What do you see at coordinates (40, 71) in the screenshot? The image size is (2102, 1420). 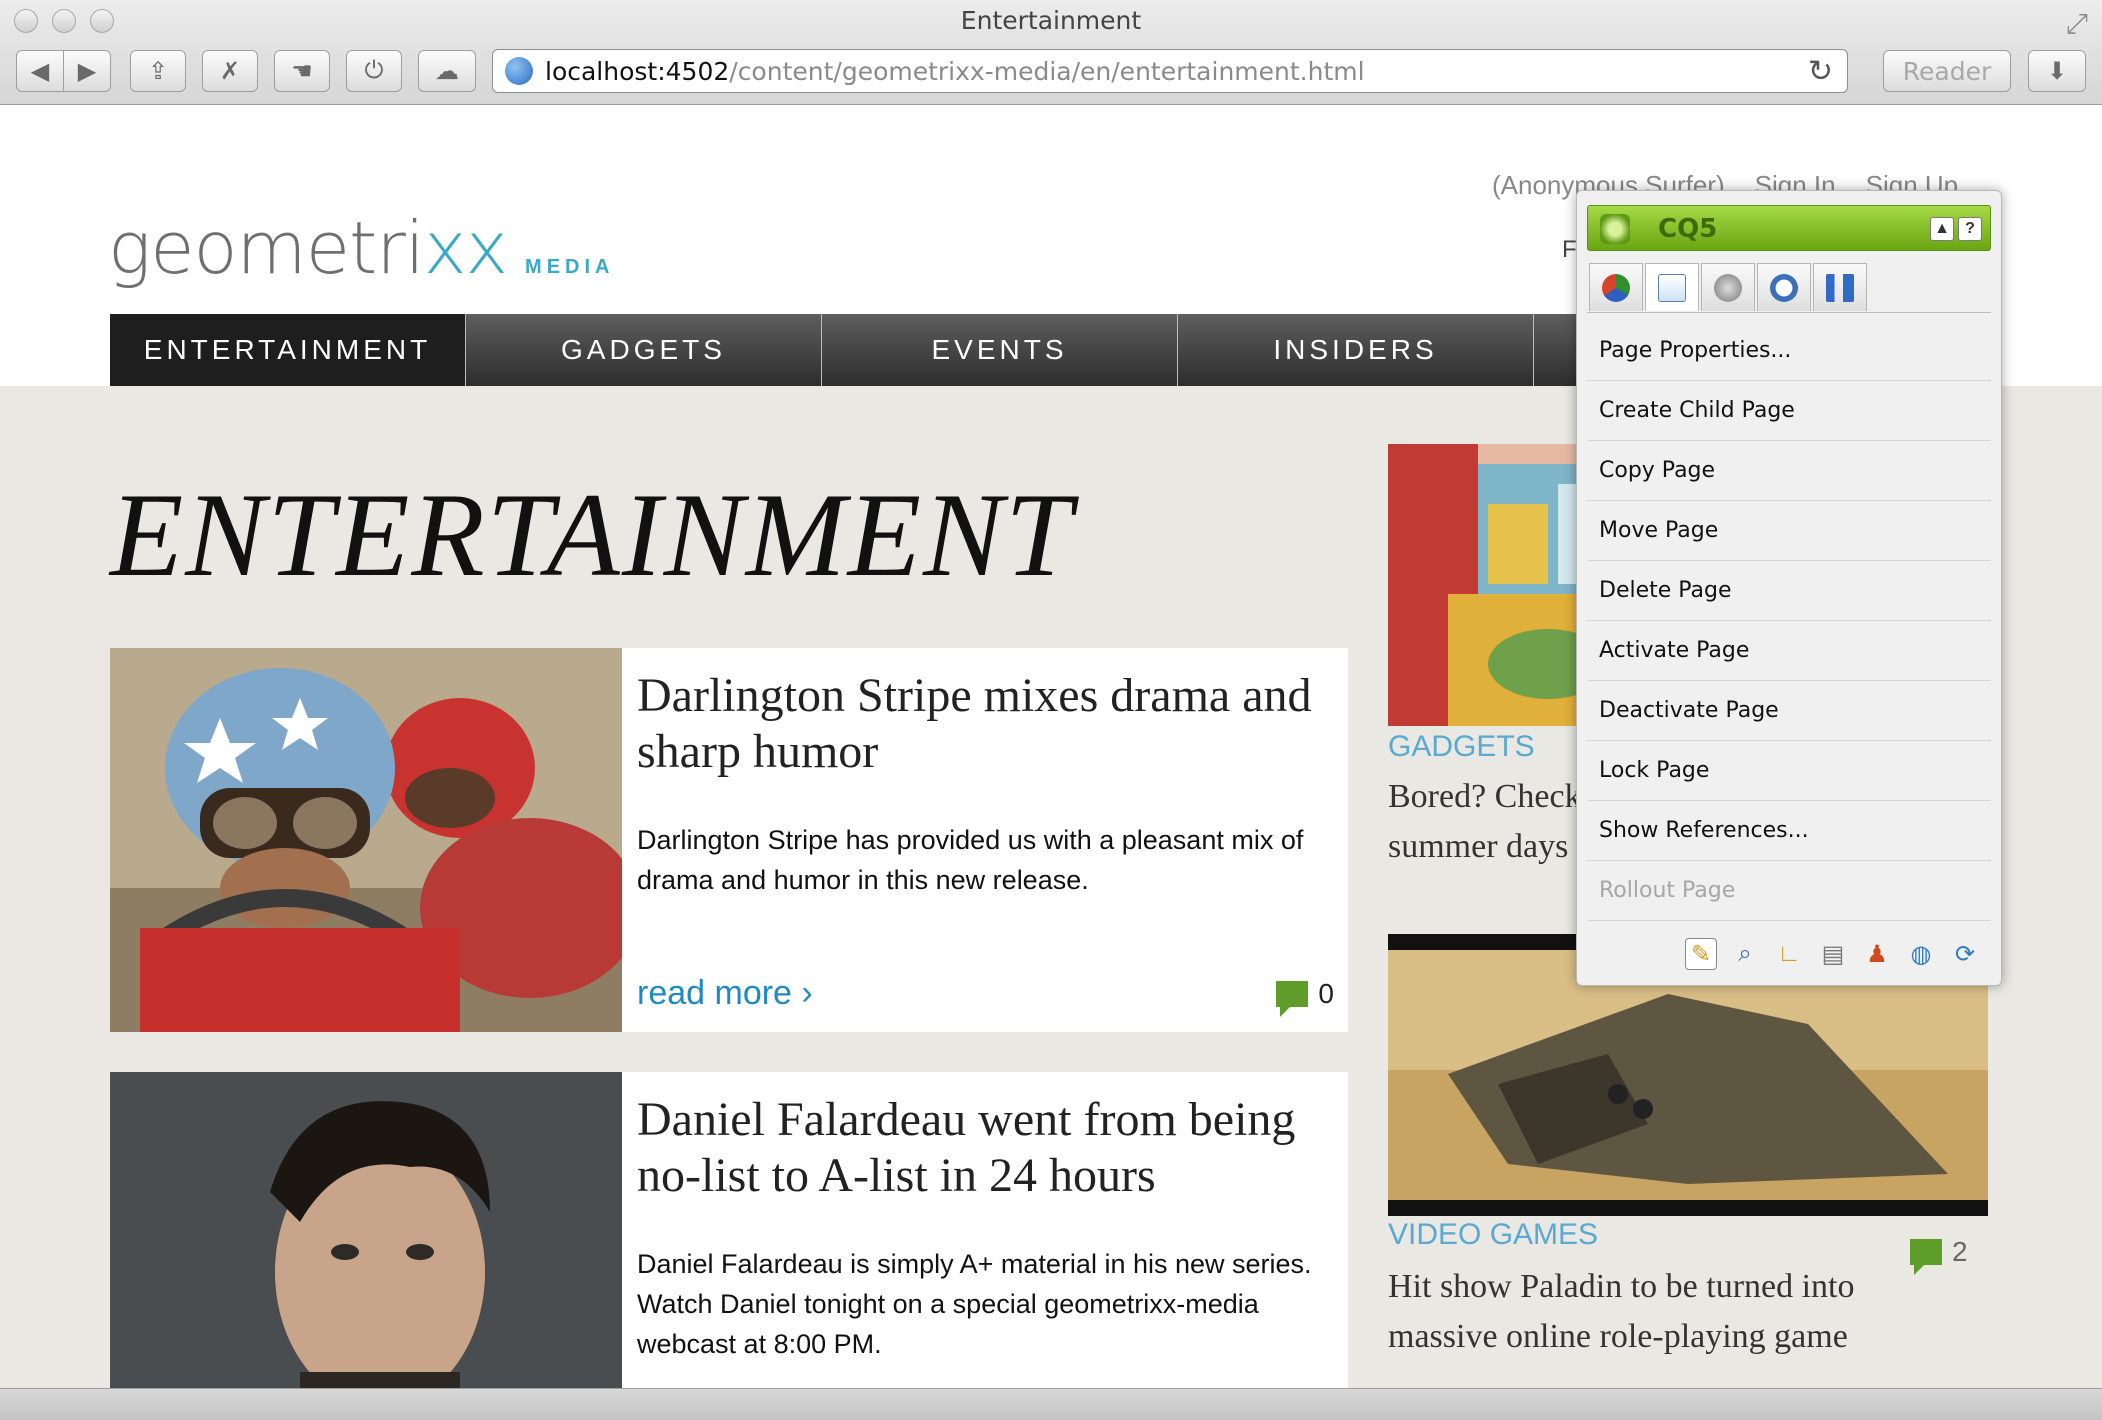 I see `back-button: ◀` at bounding box center [40, 71].